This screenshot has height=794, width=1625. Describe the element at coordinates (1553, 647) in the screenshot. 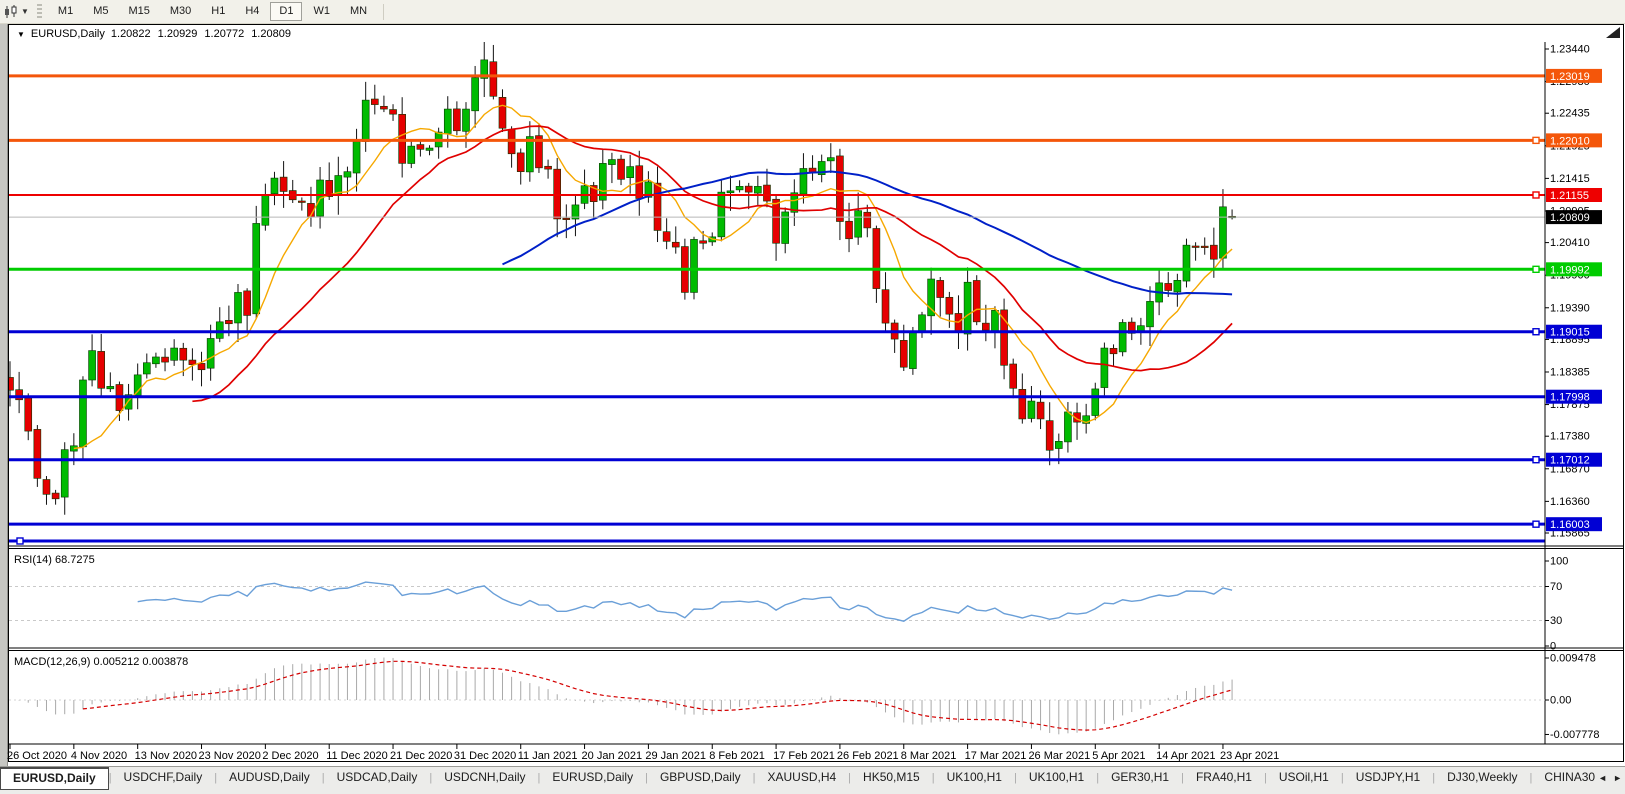

I see `rsi-axis-label: 0` at that location.